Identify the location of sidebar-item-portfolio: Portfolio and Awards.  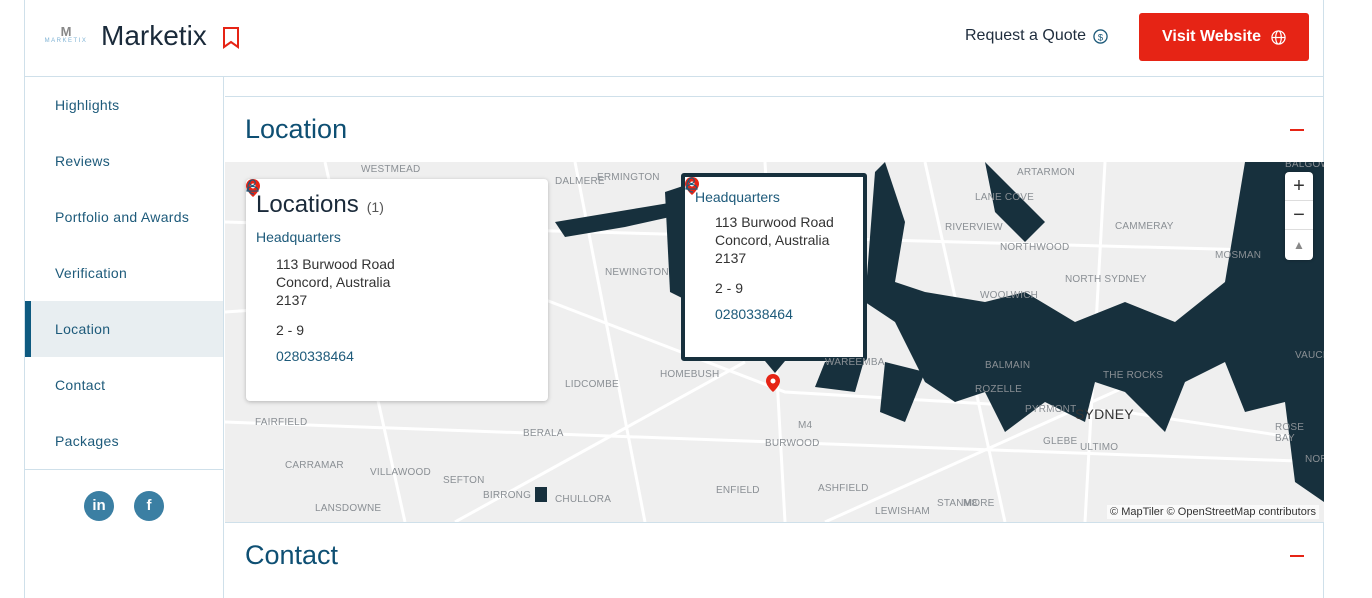
(124, 217).